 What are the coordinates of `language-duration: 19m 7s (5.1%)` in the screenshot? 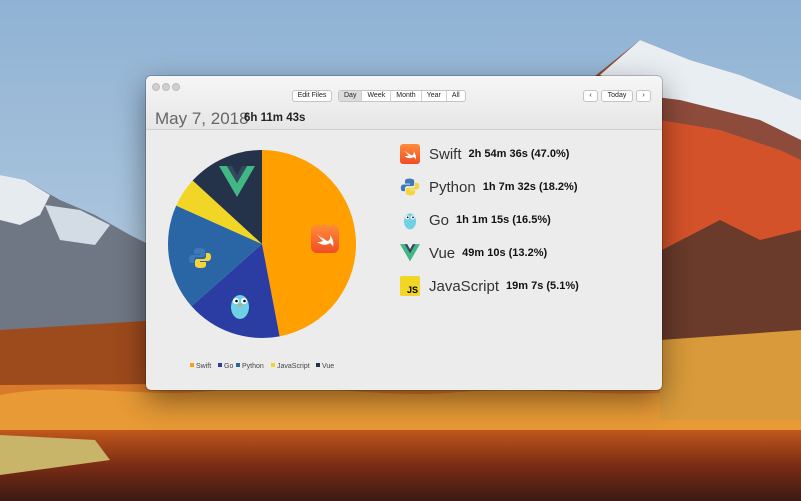 It's located at (542, 286).